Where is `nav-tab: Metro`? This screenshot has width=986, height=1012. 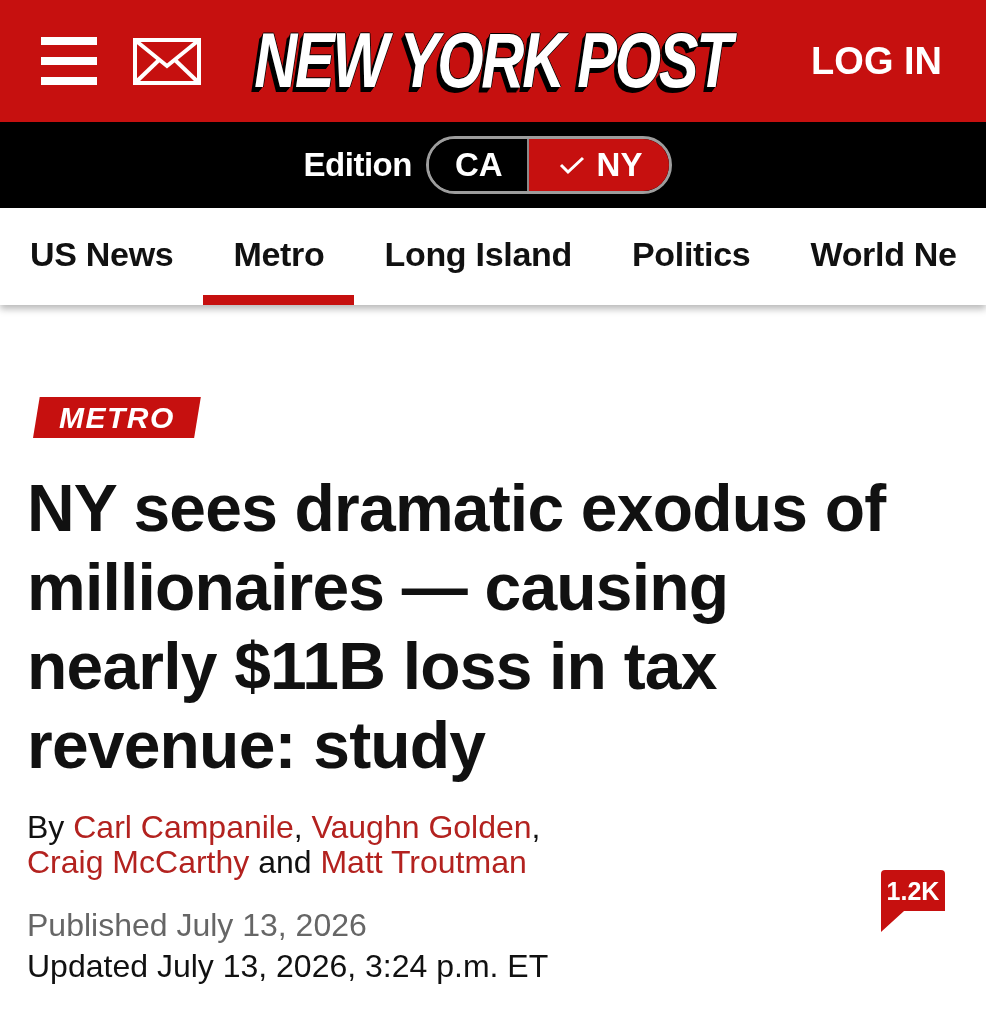 nav-tab: Metro is located at coordinates (279, 256).